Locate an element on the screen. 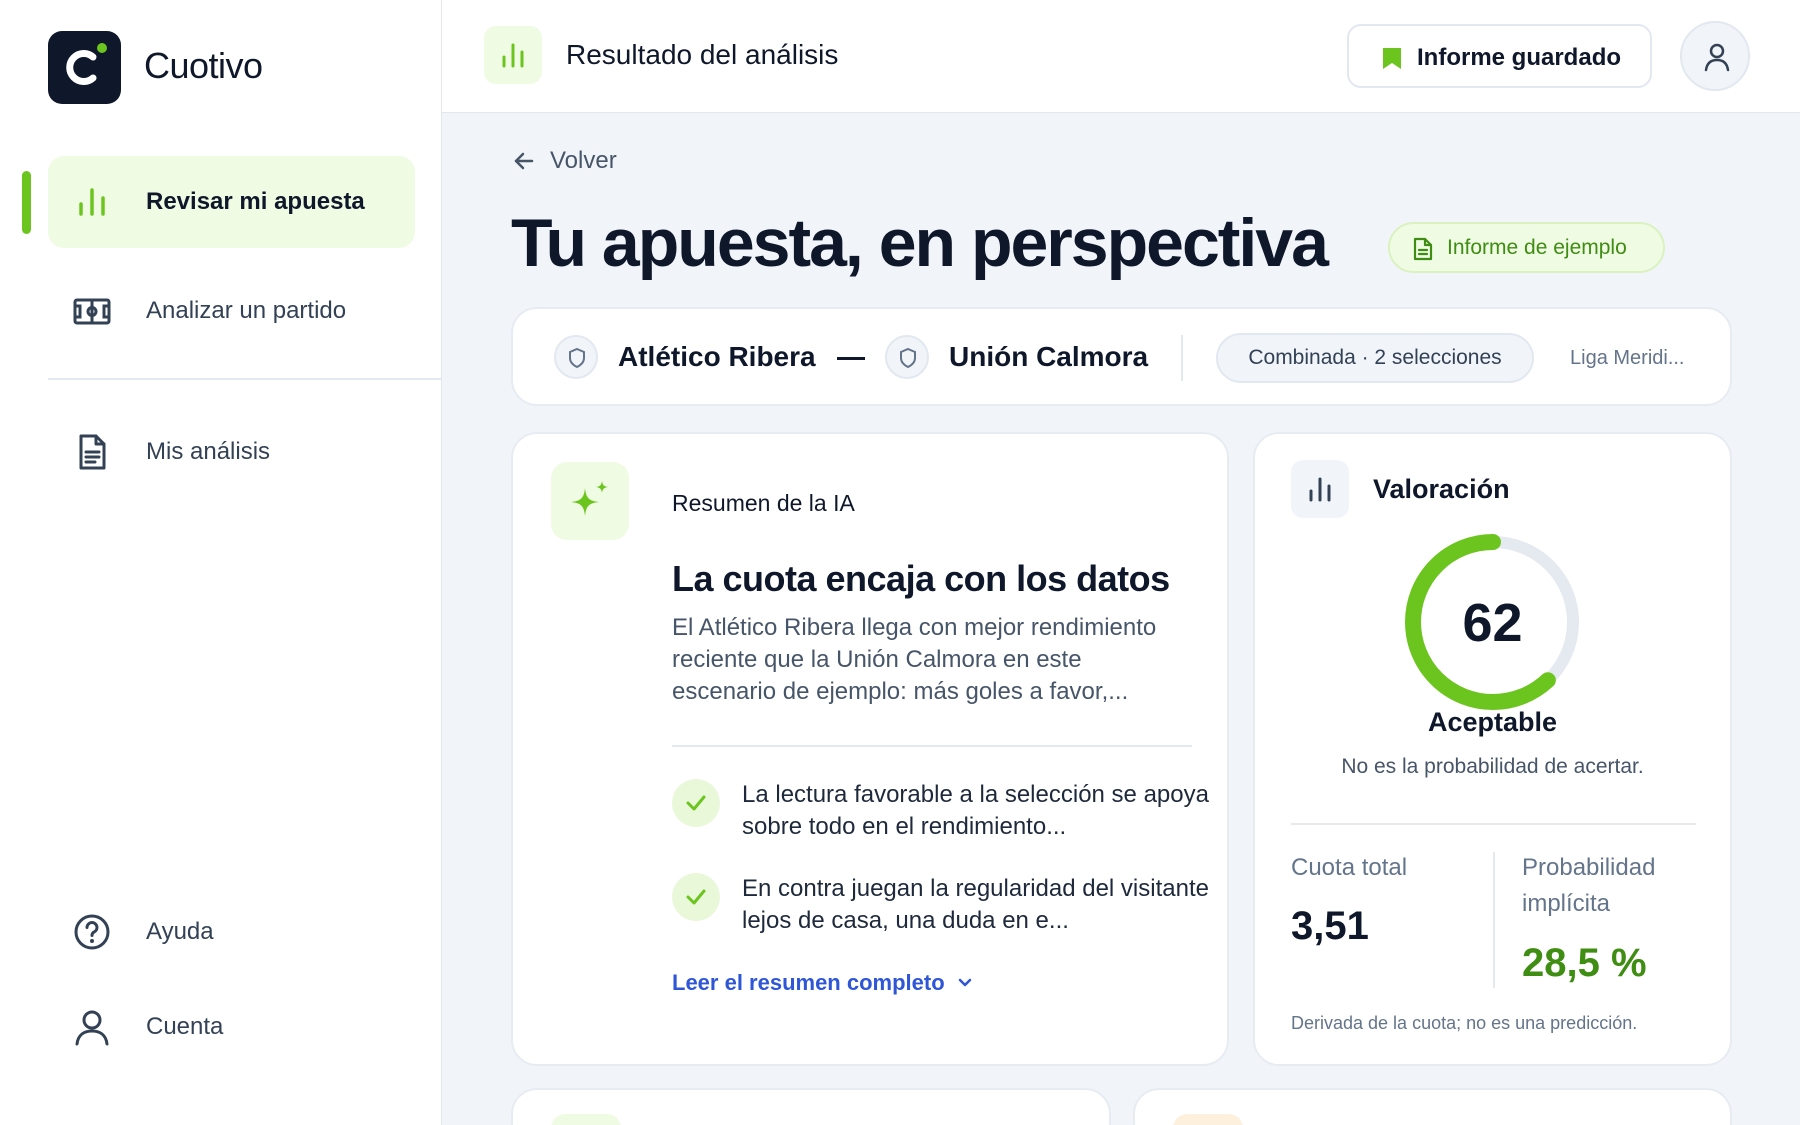 This screenshot has height=1125, width=1800. arrow-left-icon is located at coordinates (524, 161).